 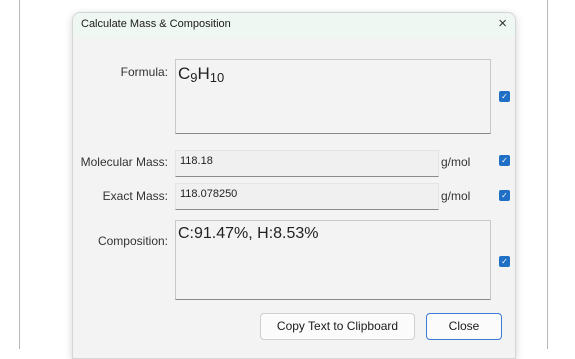 What do you see at coordinates (144, 72) in the screenshot?
I see `formula-label: Formula:` at bounding box center [144, 72].